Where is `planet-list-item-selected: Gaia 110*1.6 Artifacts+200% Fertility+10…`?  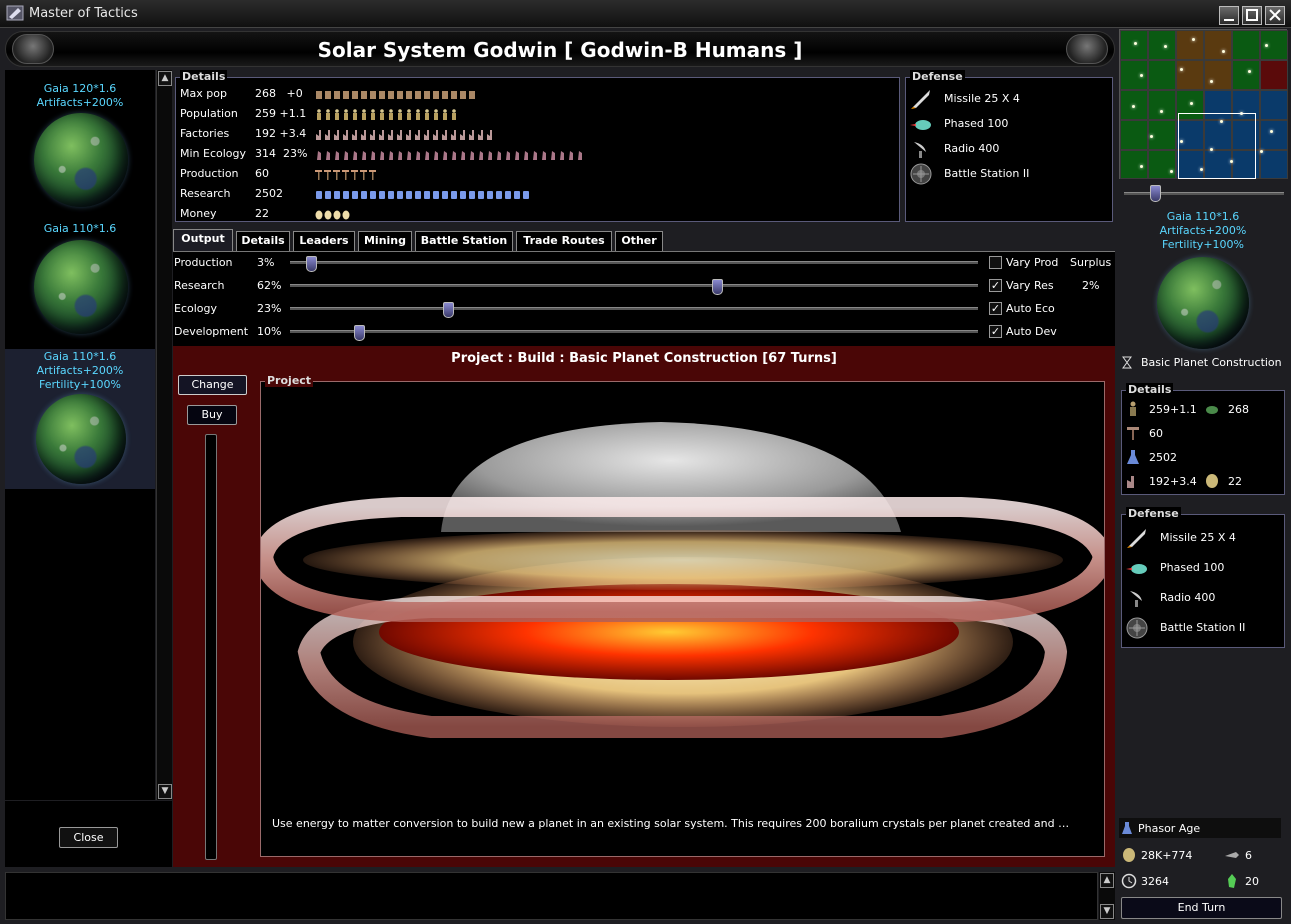 planet-list-item-selected: Gaia 110*1.6 Artifacts+200% Fertility+10… is located at coordinates (80, 419).